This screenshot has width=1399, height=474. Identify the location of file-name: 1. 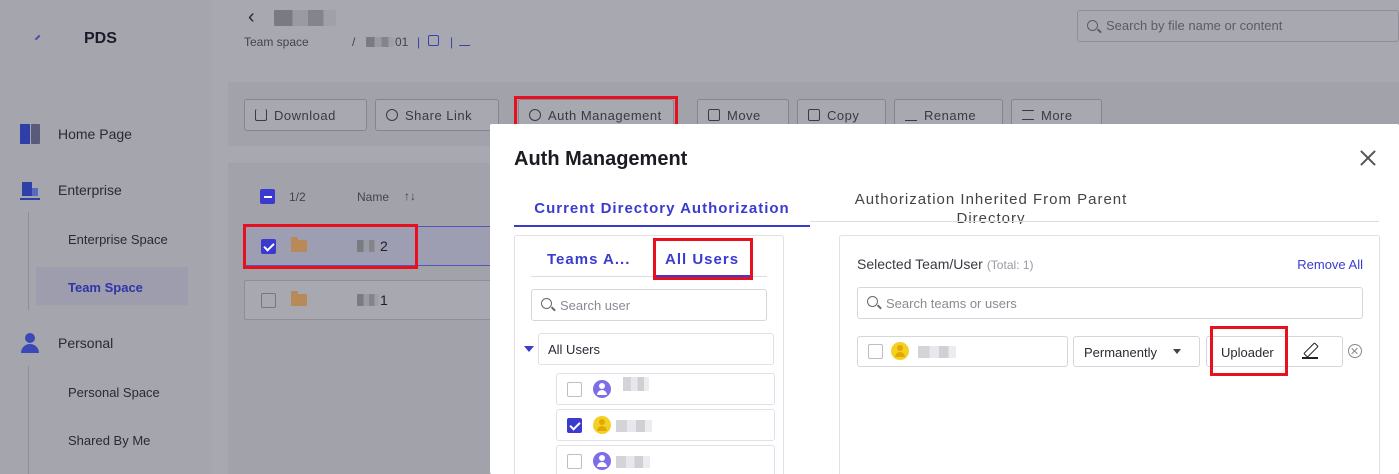
(372, 300).